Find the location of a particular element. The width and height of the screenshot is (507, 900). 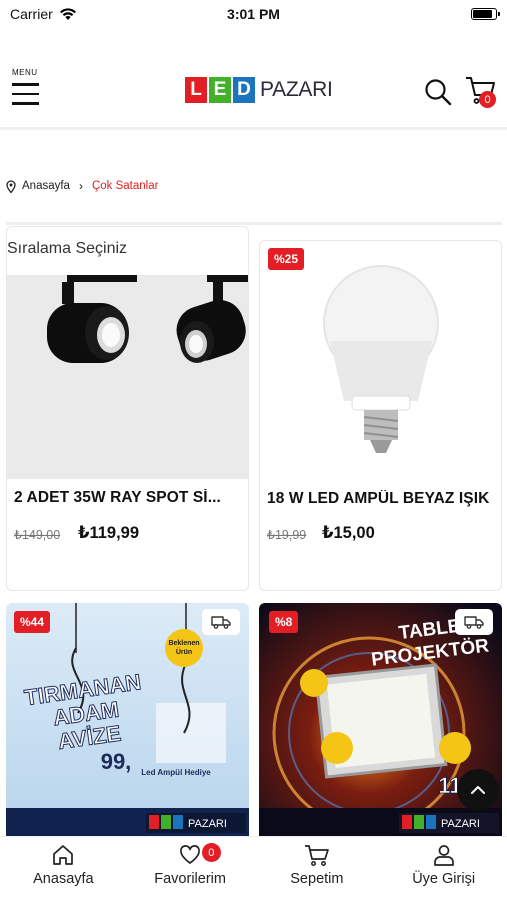

menu-button: MENU is located at coordinates (27, 93).